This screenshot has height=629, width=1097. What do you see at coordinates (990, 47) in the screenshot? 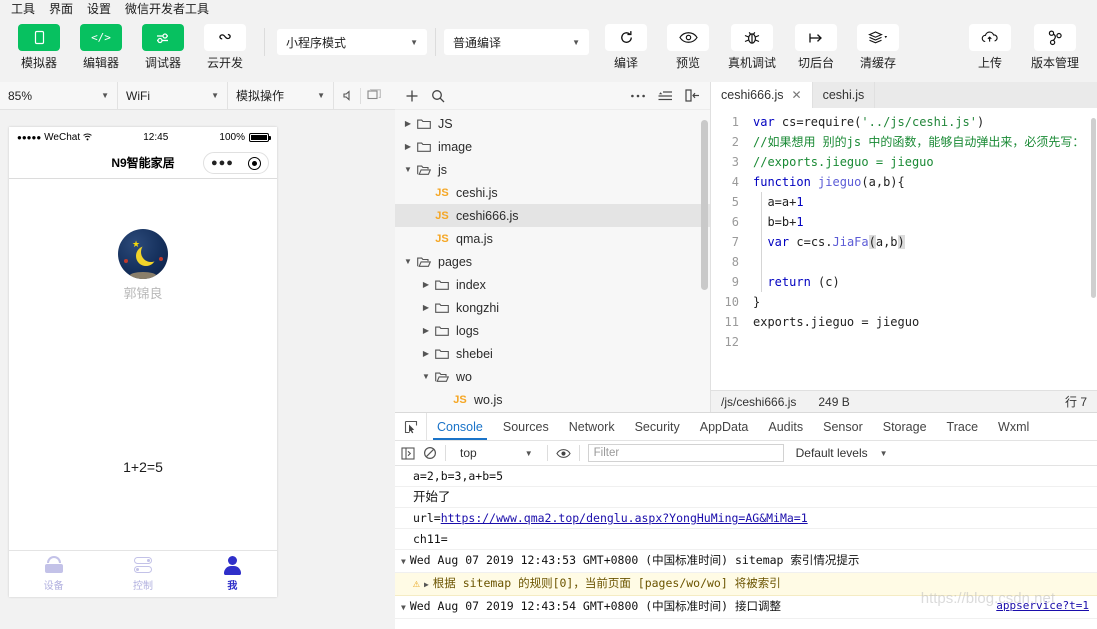
I see `toolbar-button-upload: 上传` at bounding box center [990, 47].